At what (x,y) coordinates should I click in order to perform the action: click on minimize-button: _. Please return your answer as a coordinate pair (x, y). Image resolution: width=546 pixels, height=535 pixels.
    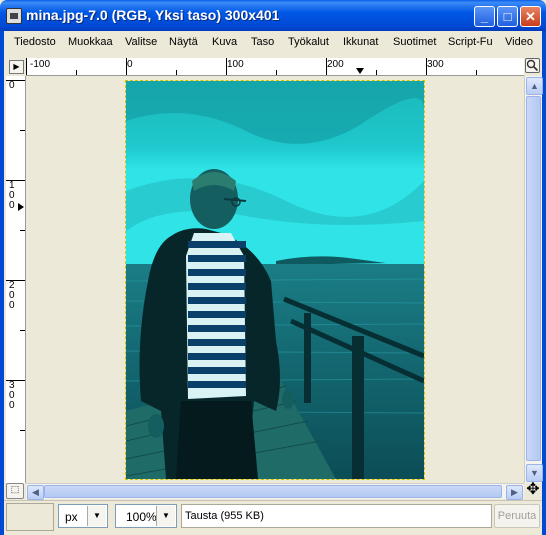
    Looking at the image, I should click on (484, 16).